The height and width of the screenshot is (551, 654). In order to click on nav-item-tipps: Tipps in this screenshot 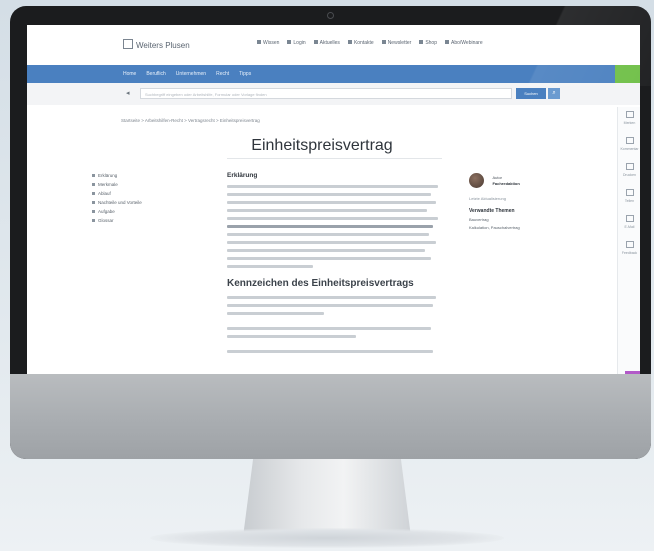, I will do `click(245, 74)`.